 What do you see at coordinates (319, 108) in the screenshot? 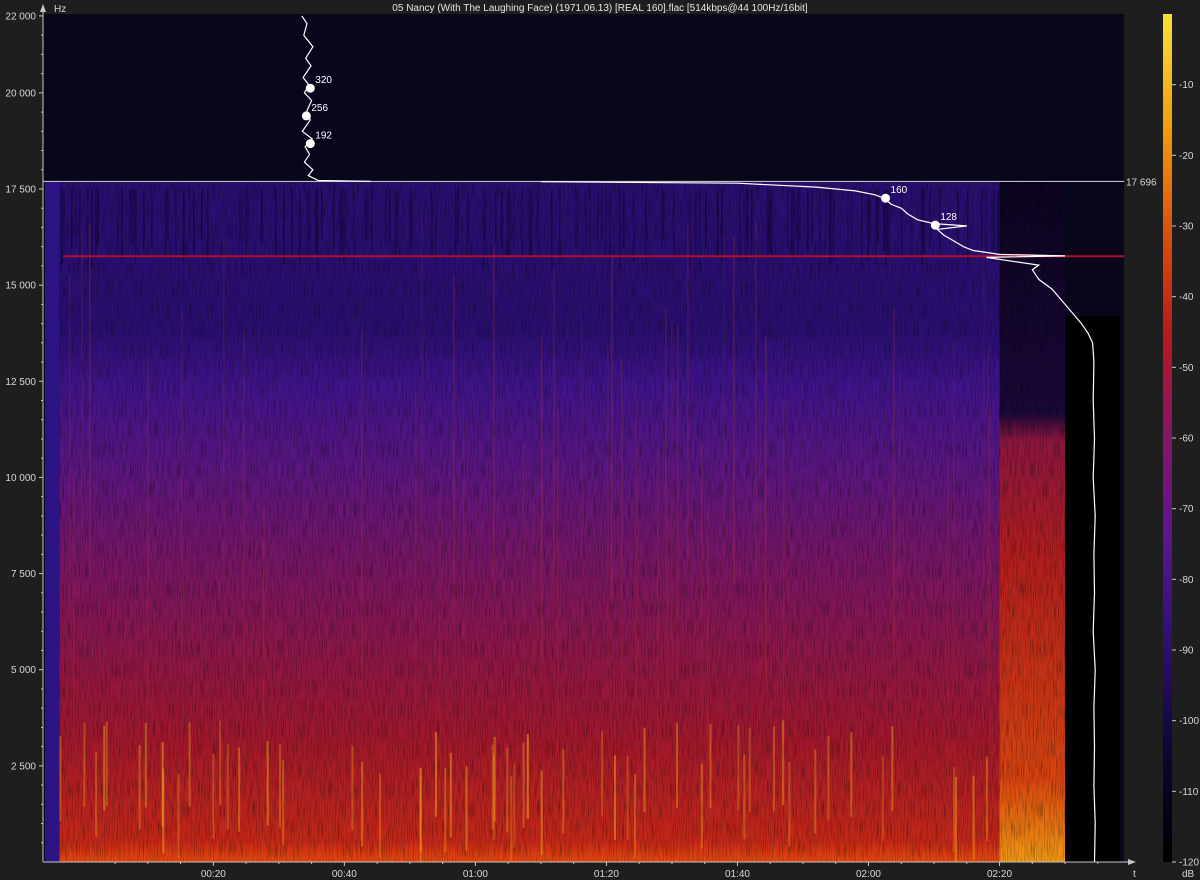
I see `bitrate-marker-label: 256` at bounding box center [319, 108].